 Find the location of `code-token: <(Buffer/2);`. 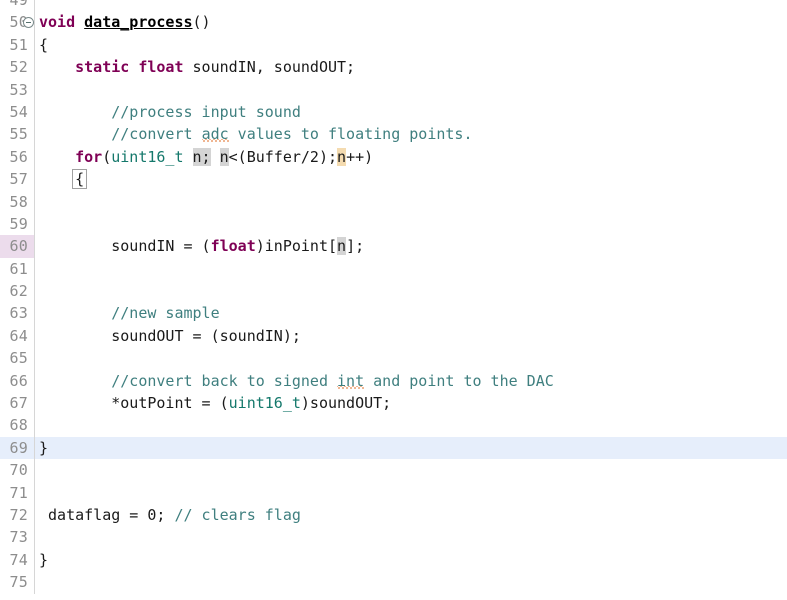

code-token: <(Buffer/2); is located at coordinates (283, 156).